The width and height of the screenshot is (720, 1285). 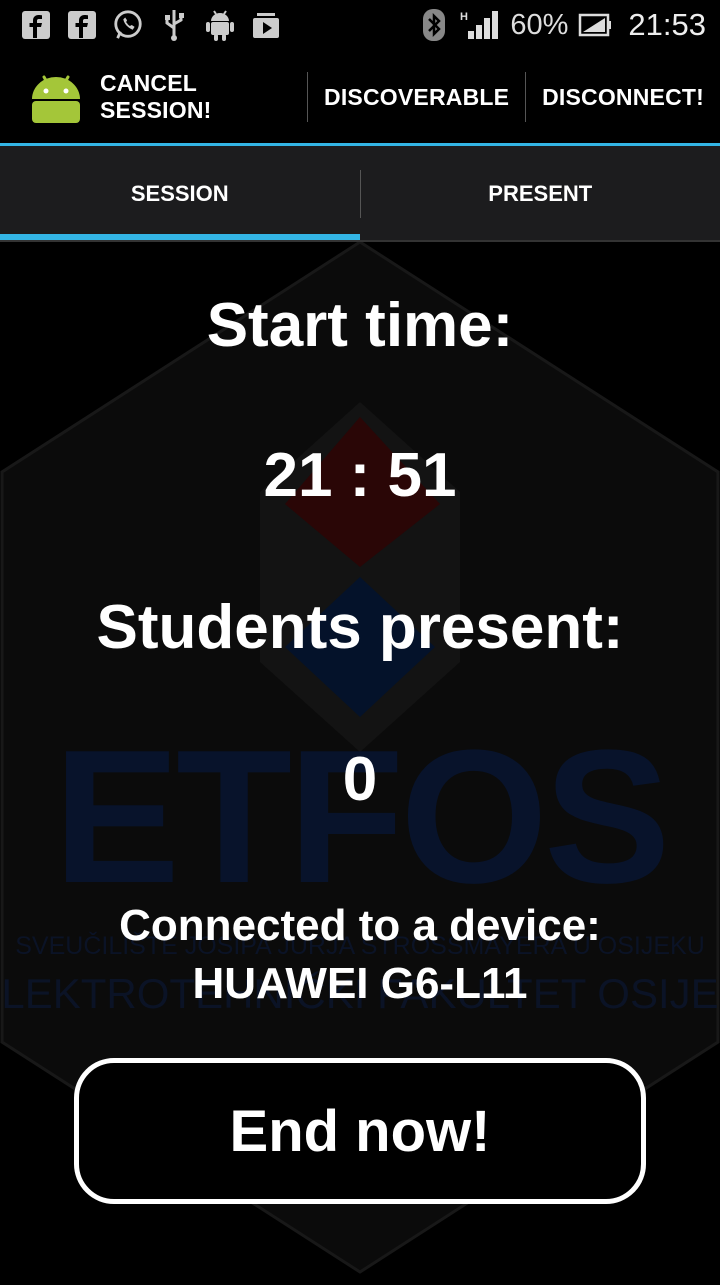 What do you see at coordinates (434, 25) in the screenshot?
I see `bluetooth-icon` at bounding box center [434, 25].